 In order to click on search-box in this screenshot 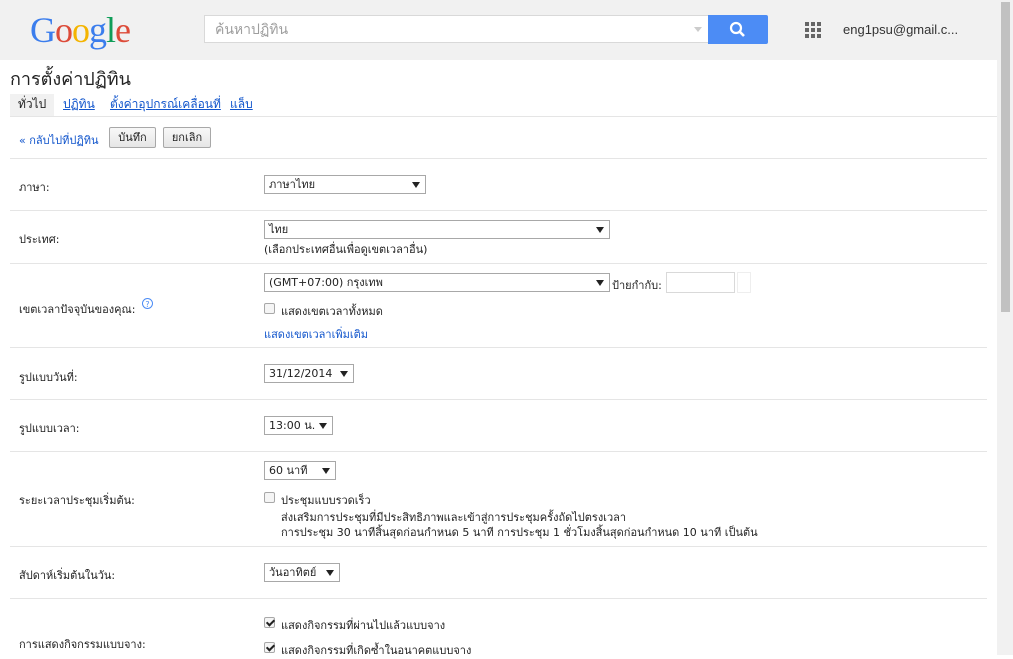, I will do `click(456, 29)`.